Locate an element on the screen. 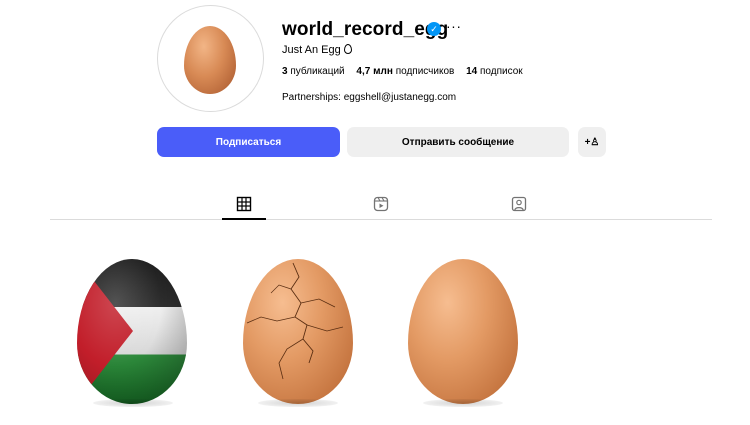 The image size is (750, 425). profile-full-name: Just An Egg is located at coordinates (317, 50).